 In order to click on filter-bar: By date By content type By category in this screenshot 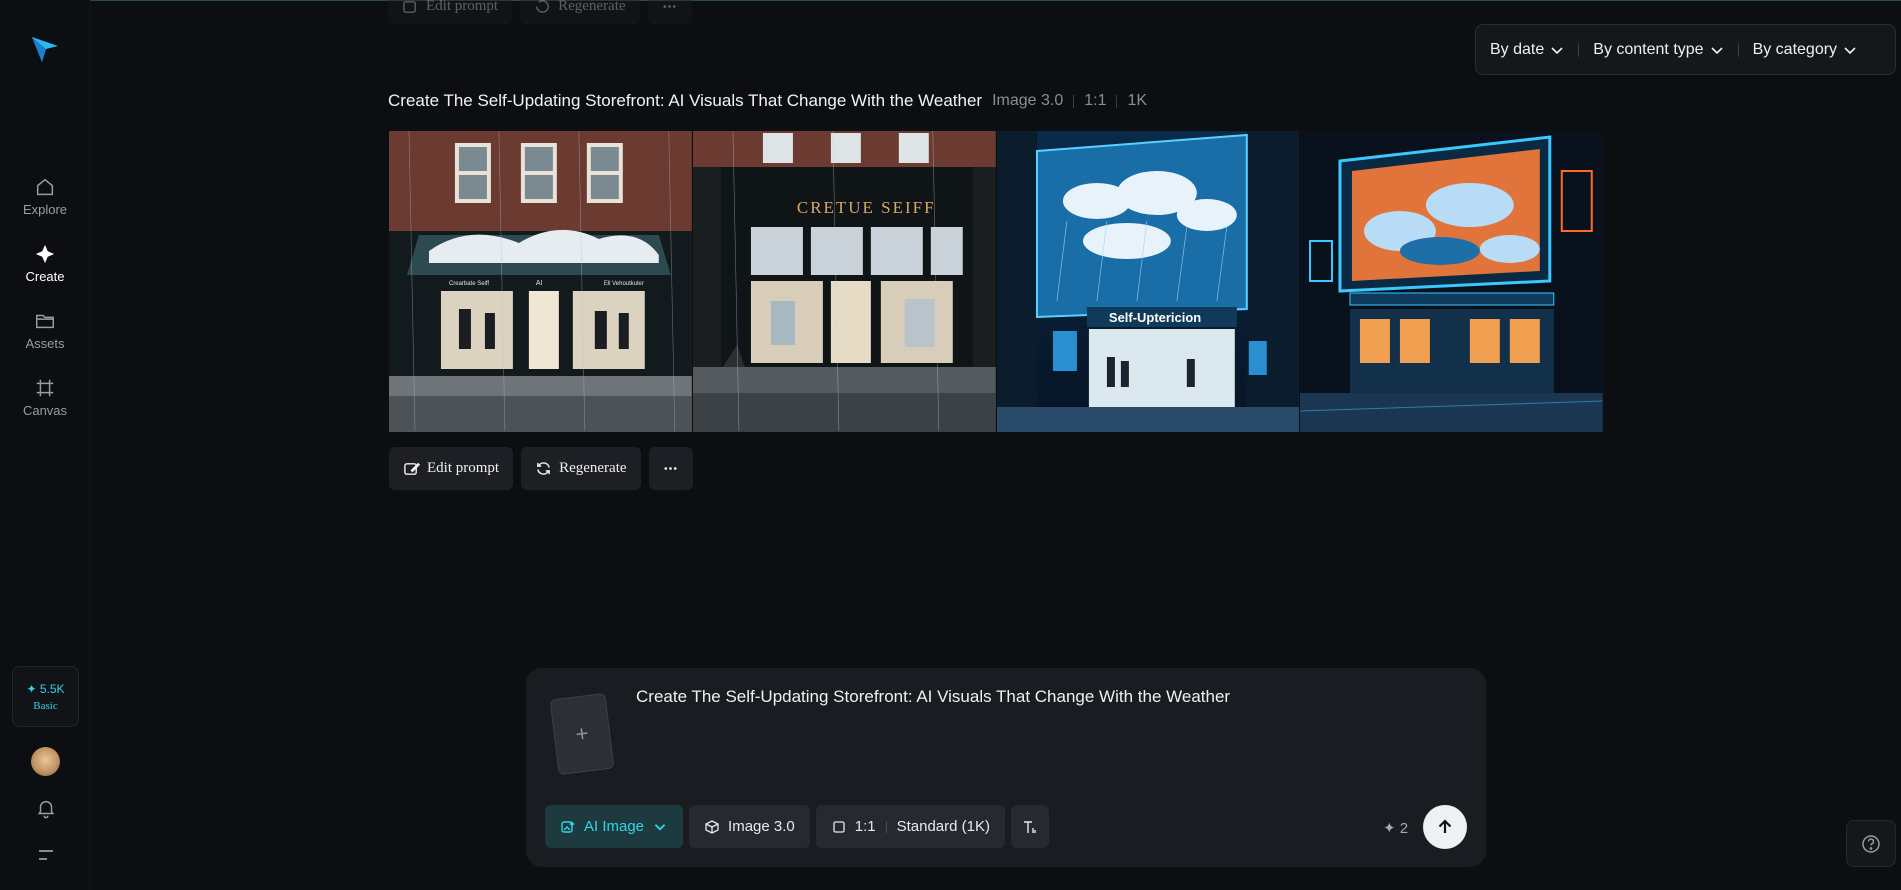, I will do `click(1685, 49)`.